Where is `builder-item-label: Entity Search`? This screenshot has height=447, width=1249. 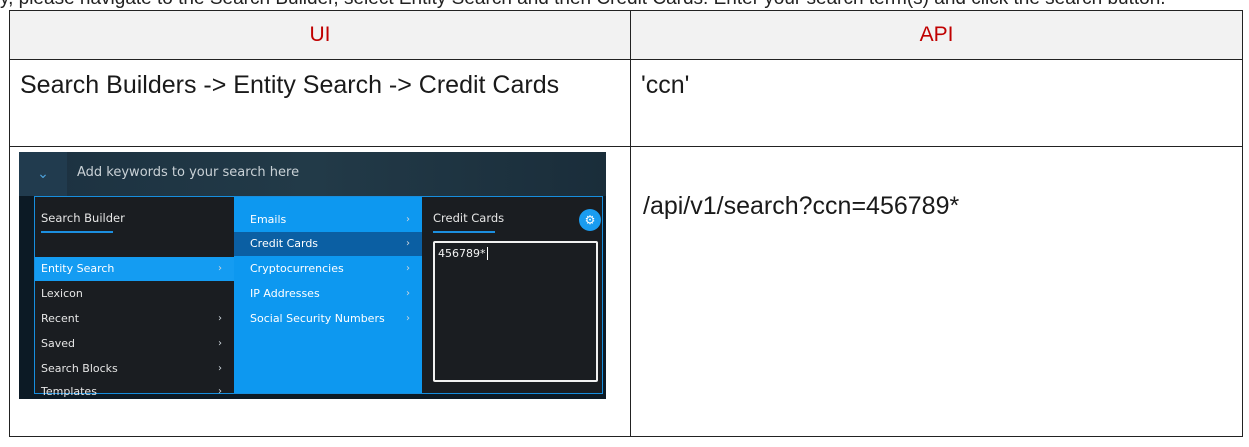 builder-item-label: Entity Search is located at coordinates (78, 268).